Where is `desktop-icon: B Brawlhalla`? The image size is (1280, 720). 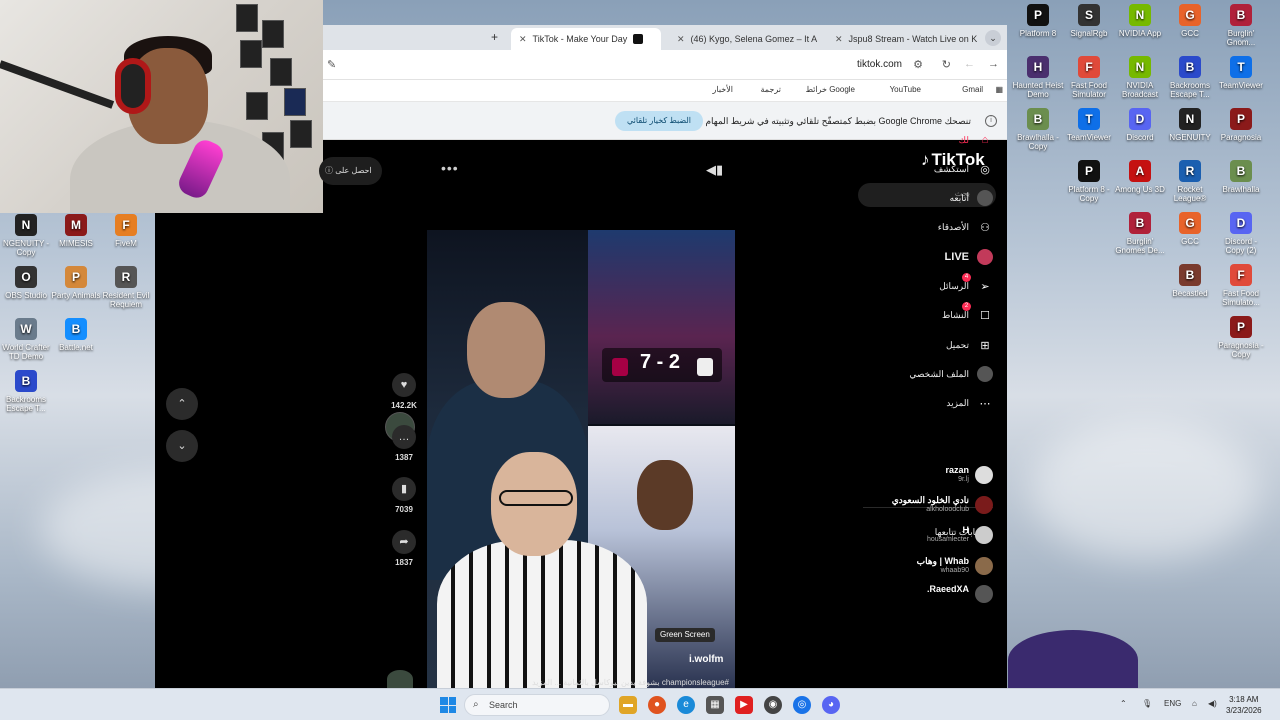 desktop-icon: B Brawlhalla is located at coordinates (1241, 177).